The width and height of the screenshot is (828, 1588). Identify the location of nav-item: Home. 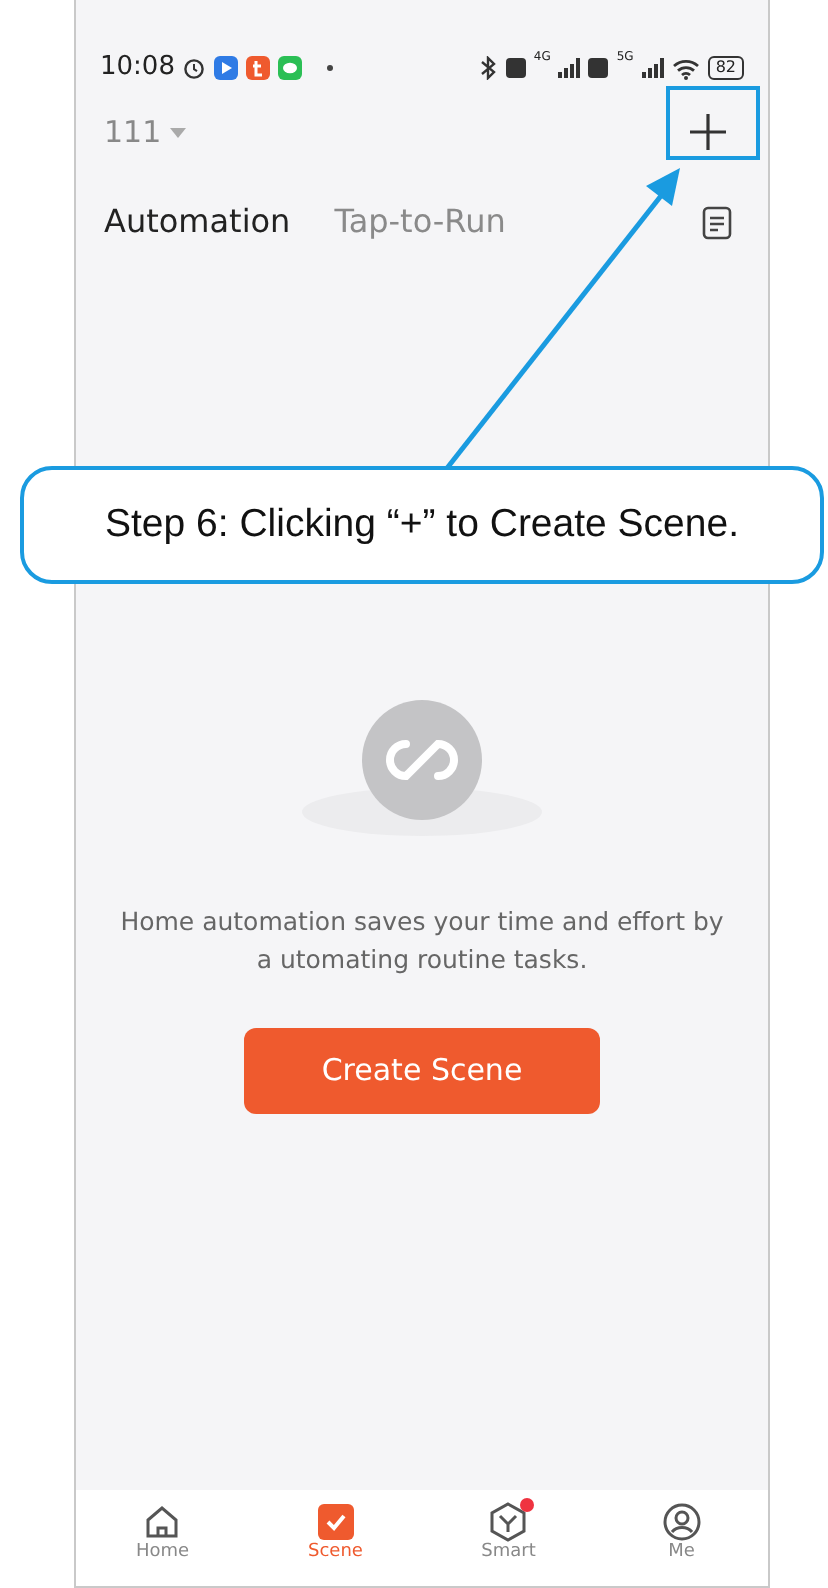
(162, 1533).